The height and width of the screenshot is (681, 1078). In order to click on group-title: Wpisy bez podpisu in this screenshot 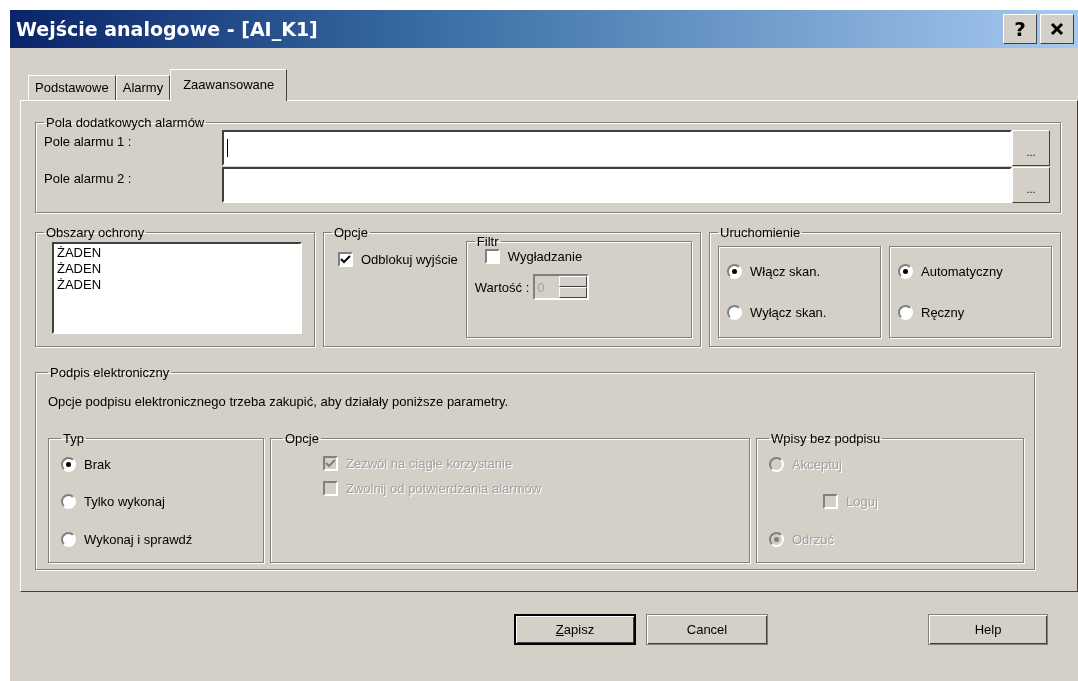, I will do `click(826, 438)`.